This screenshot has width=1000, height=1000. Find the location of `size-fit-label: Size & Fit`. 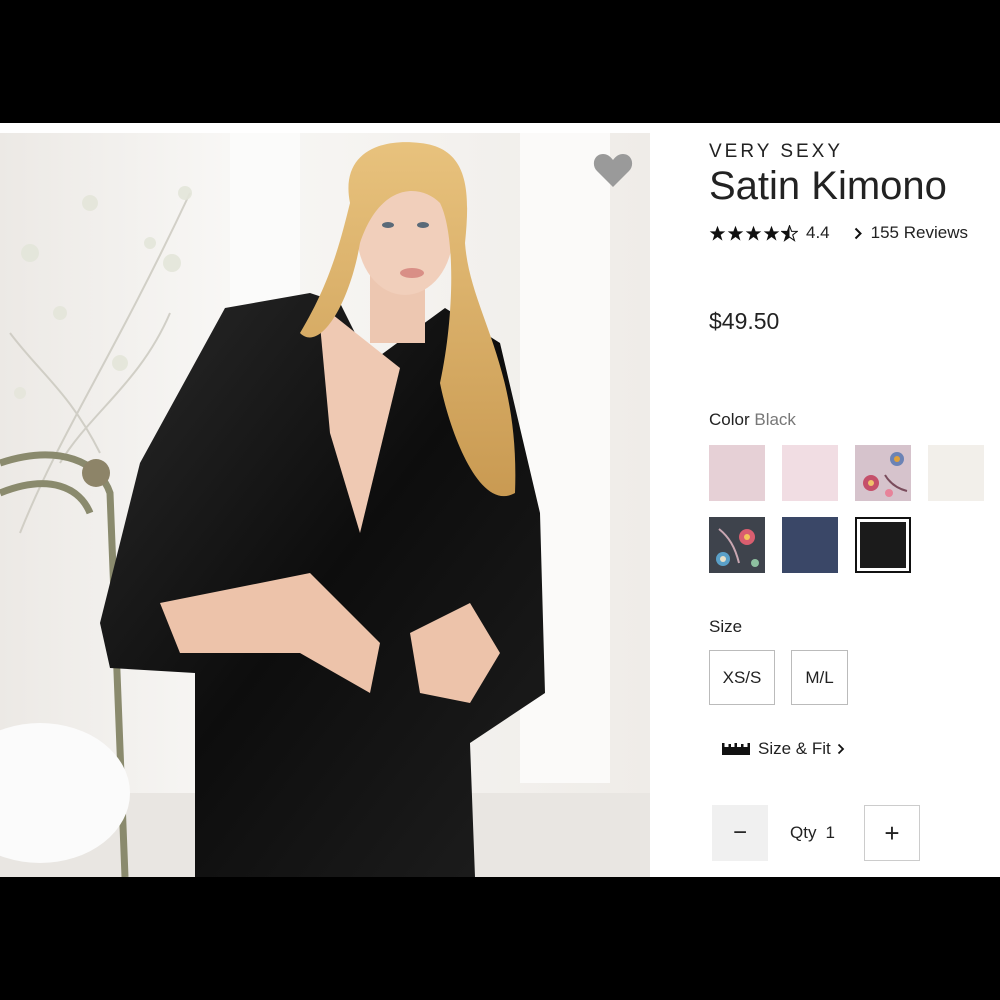

size-fit-label: Size & Fit is located at coordinates (794, 748).